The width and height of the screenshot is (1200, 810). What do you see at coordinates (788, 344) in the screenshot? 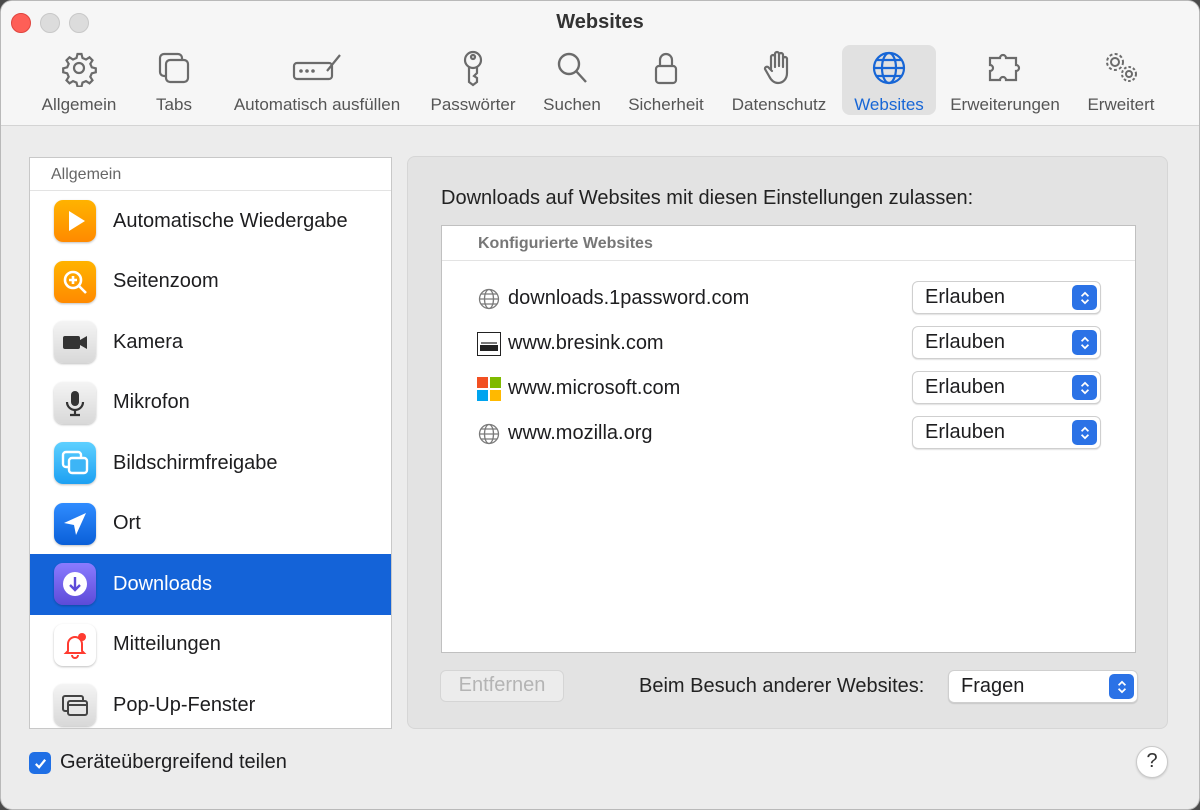
I see `website-row: www.bresink.com Erlauben` at bounding box center [788, 344].